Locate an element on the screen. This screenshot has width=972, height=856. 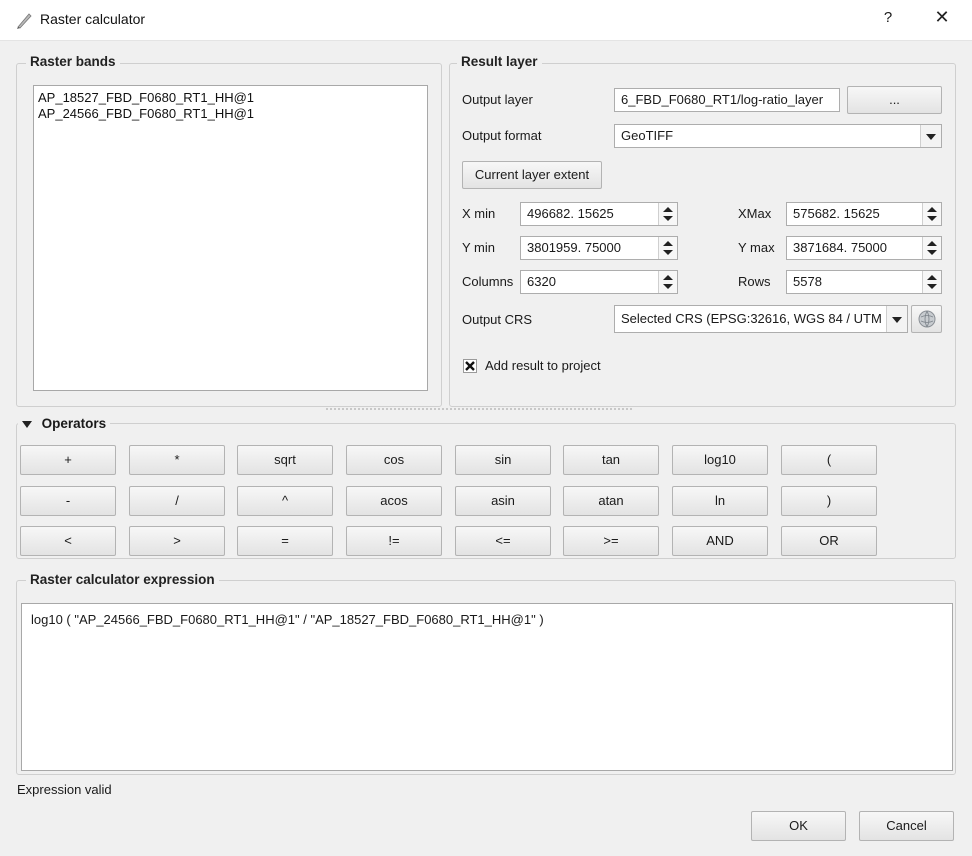
operator-button: ^ is located at coordinates (285, 501).